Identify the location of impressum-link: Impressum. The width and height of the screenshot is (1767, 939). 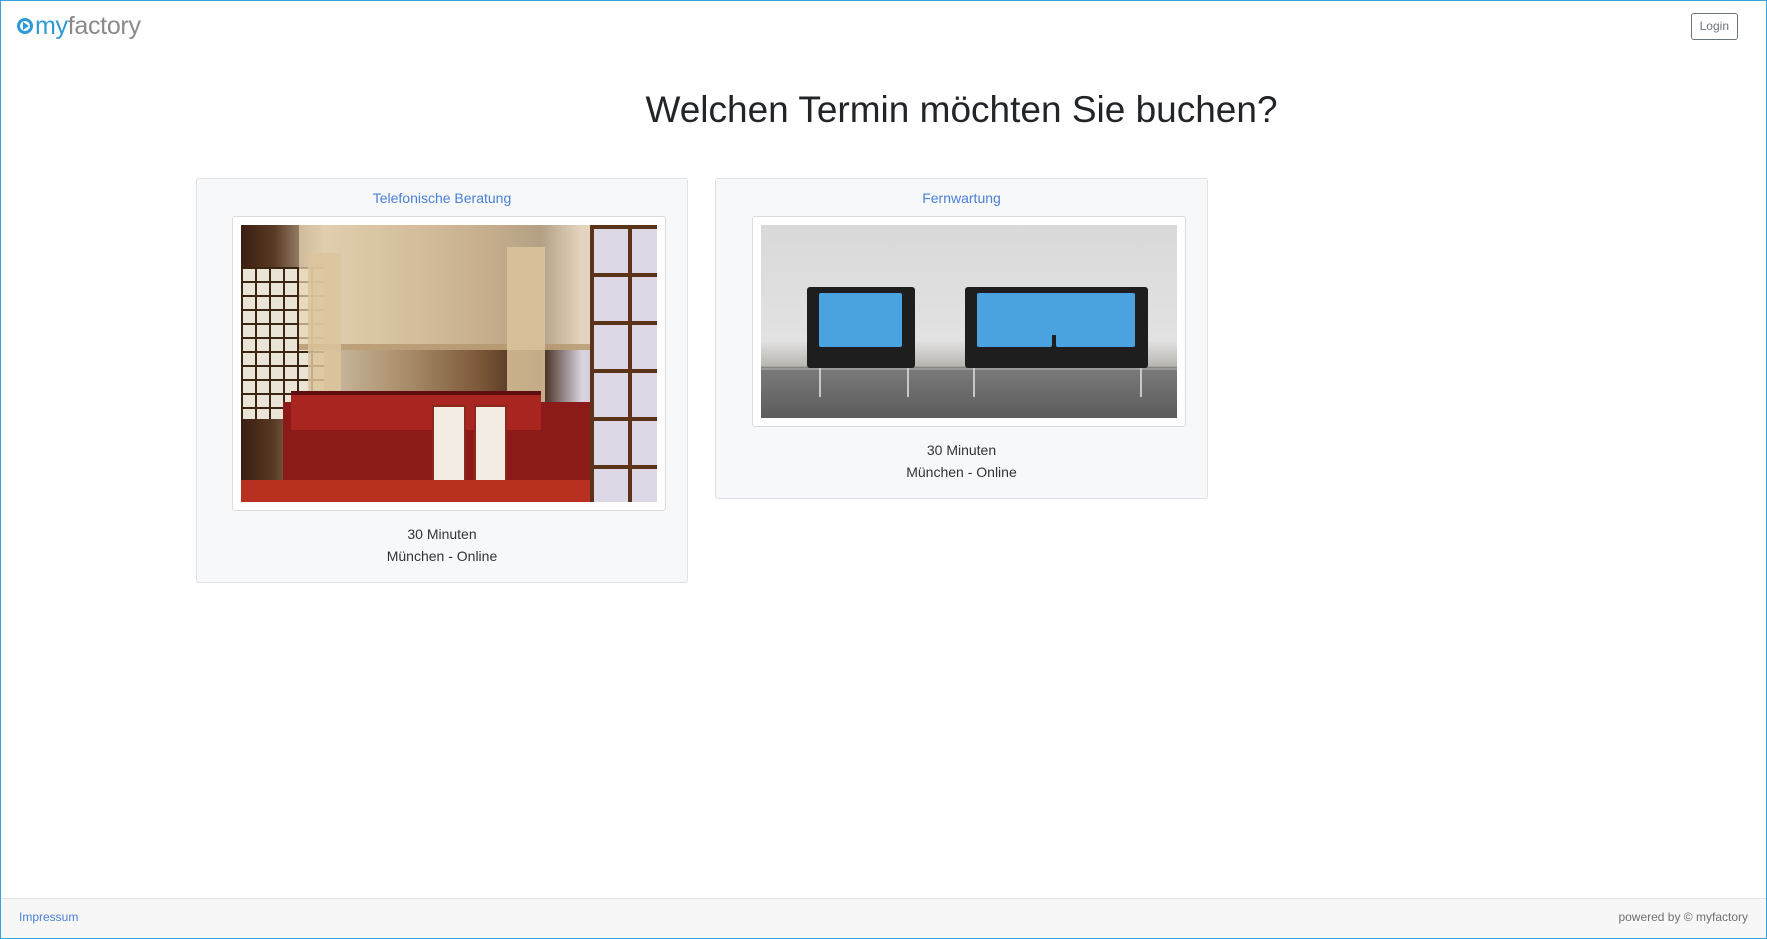
(48, 917).